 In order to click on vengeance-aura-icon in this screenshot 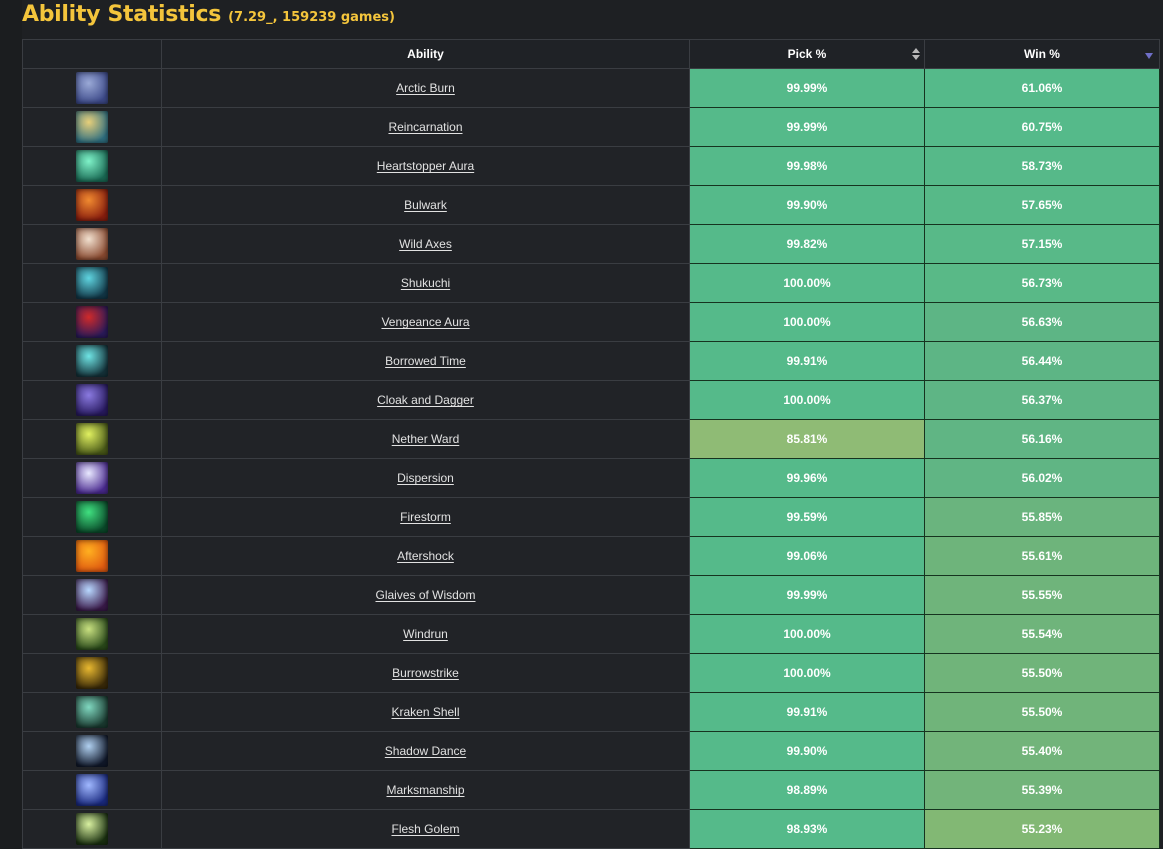, I will do `click(92, 322)`.